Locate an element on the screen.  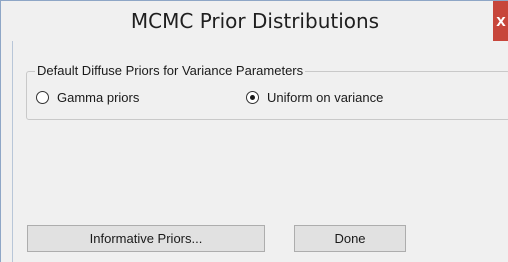
done-button: Done is located at coordinates (350, 238).